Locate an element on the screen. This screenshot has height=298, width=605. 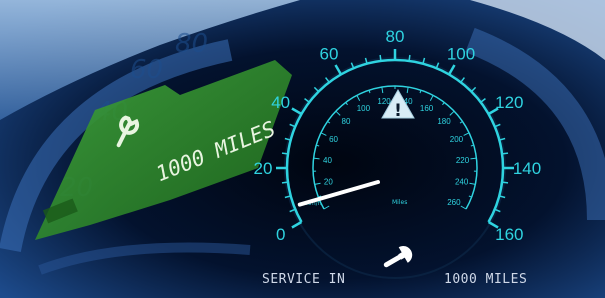
kmh-tick-label: 60 is located at coordinates (333, 139).